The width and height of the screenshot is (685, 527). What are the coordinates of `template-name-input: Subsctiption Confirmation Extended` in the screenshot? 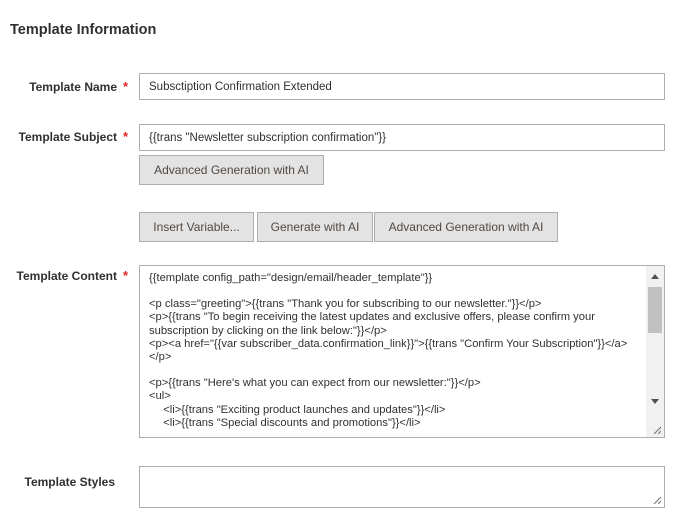 It's located at (402, 86).